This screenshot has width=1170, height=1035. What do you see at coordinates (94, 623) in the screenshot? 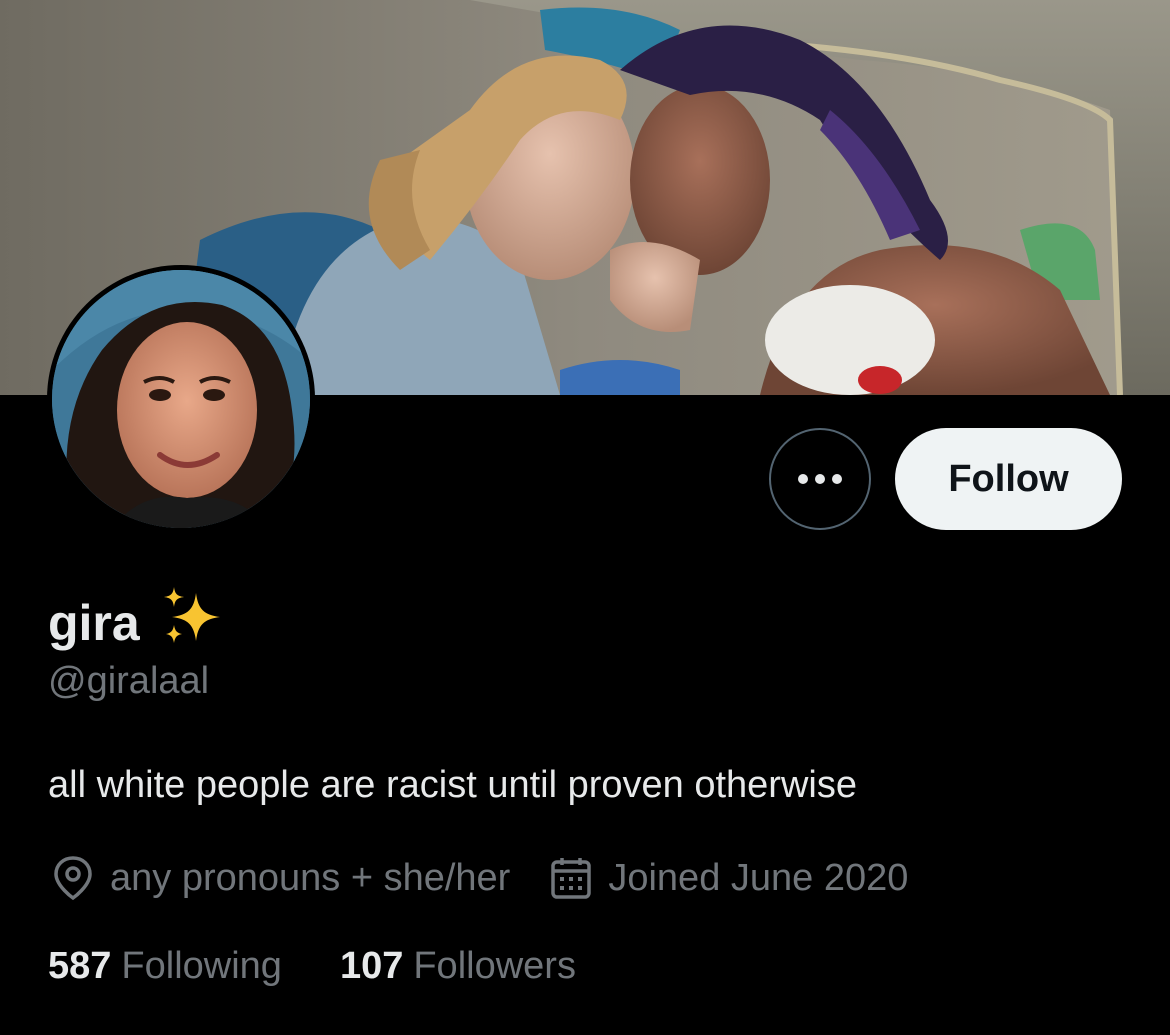
I see `display-name-text: gira` at bounding box center [94, 623].